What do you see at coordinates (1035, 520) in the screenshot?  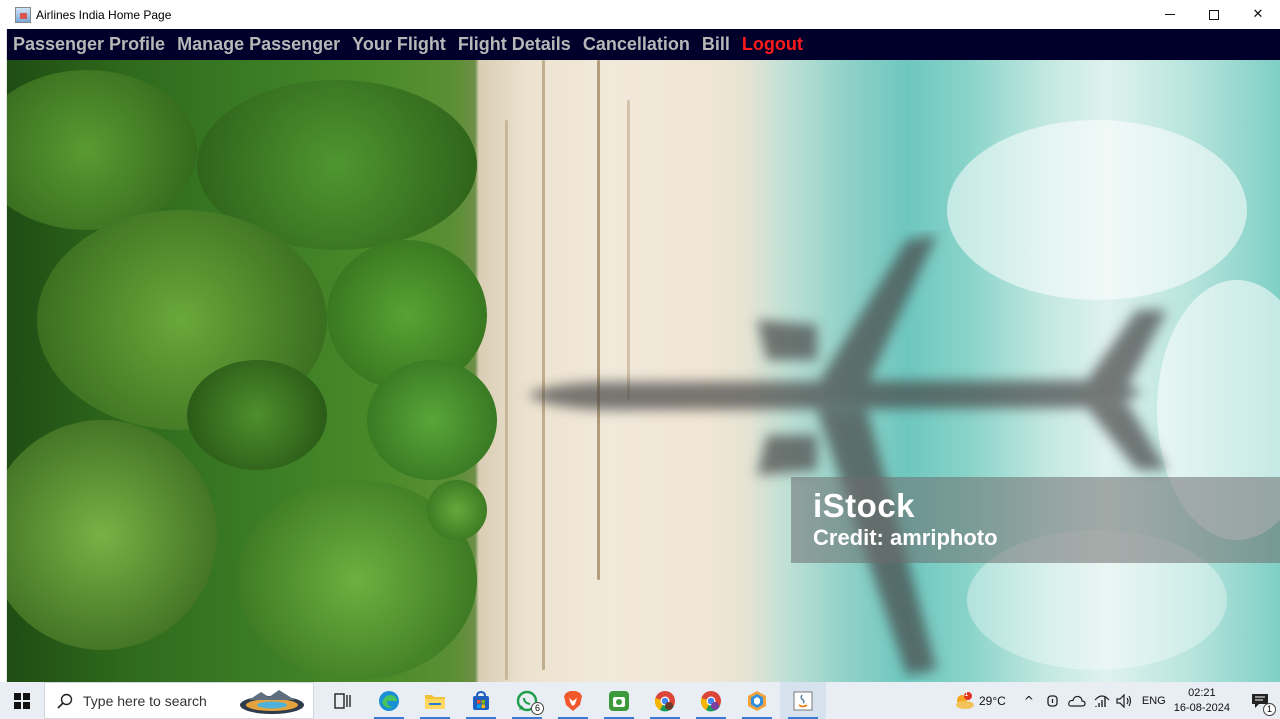 I see `watermark-box: iStock Credit: amriphoto` at bounding box center [1035, 520].